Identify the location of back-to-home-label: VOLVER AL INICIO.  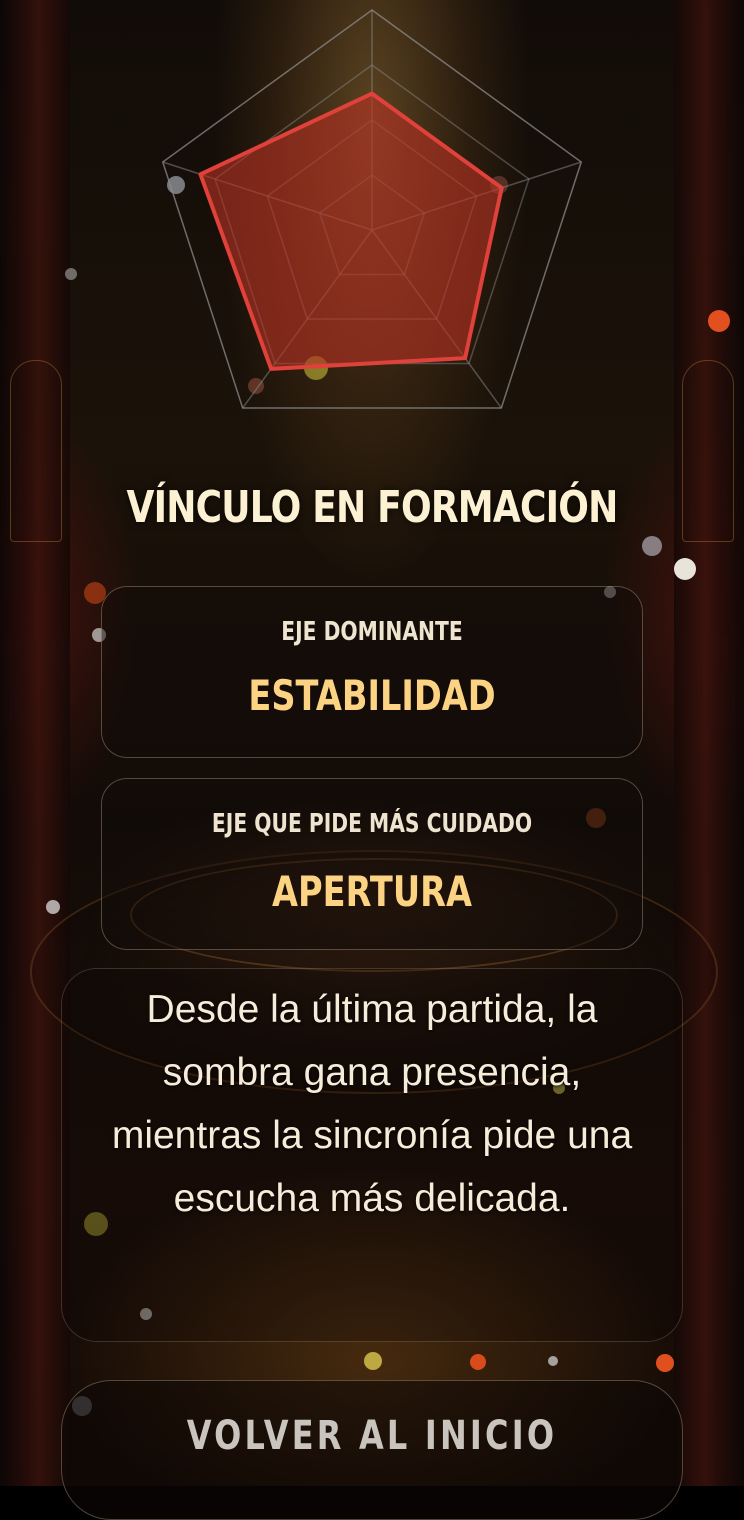
(372, 1436).